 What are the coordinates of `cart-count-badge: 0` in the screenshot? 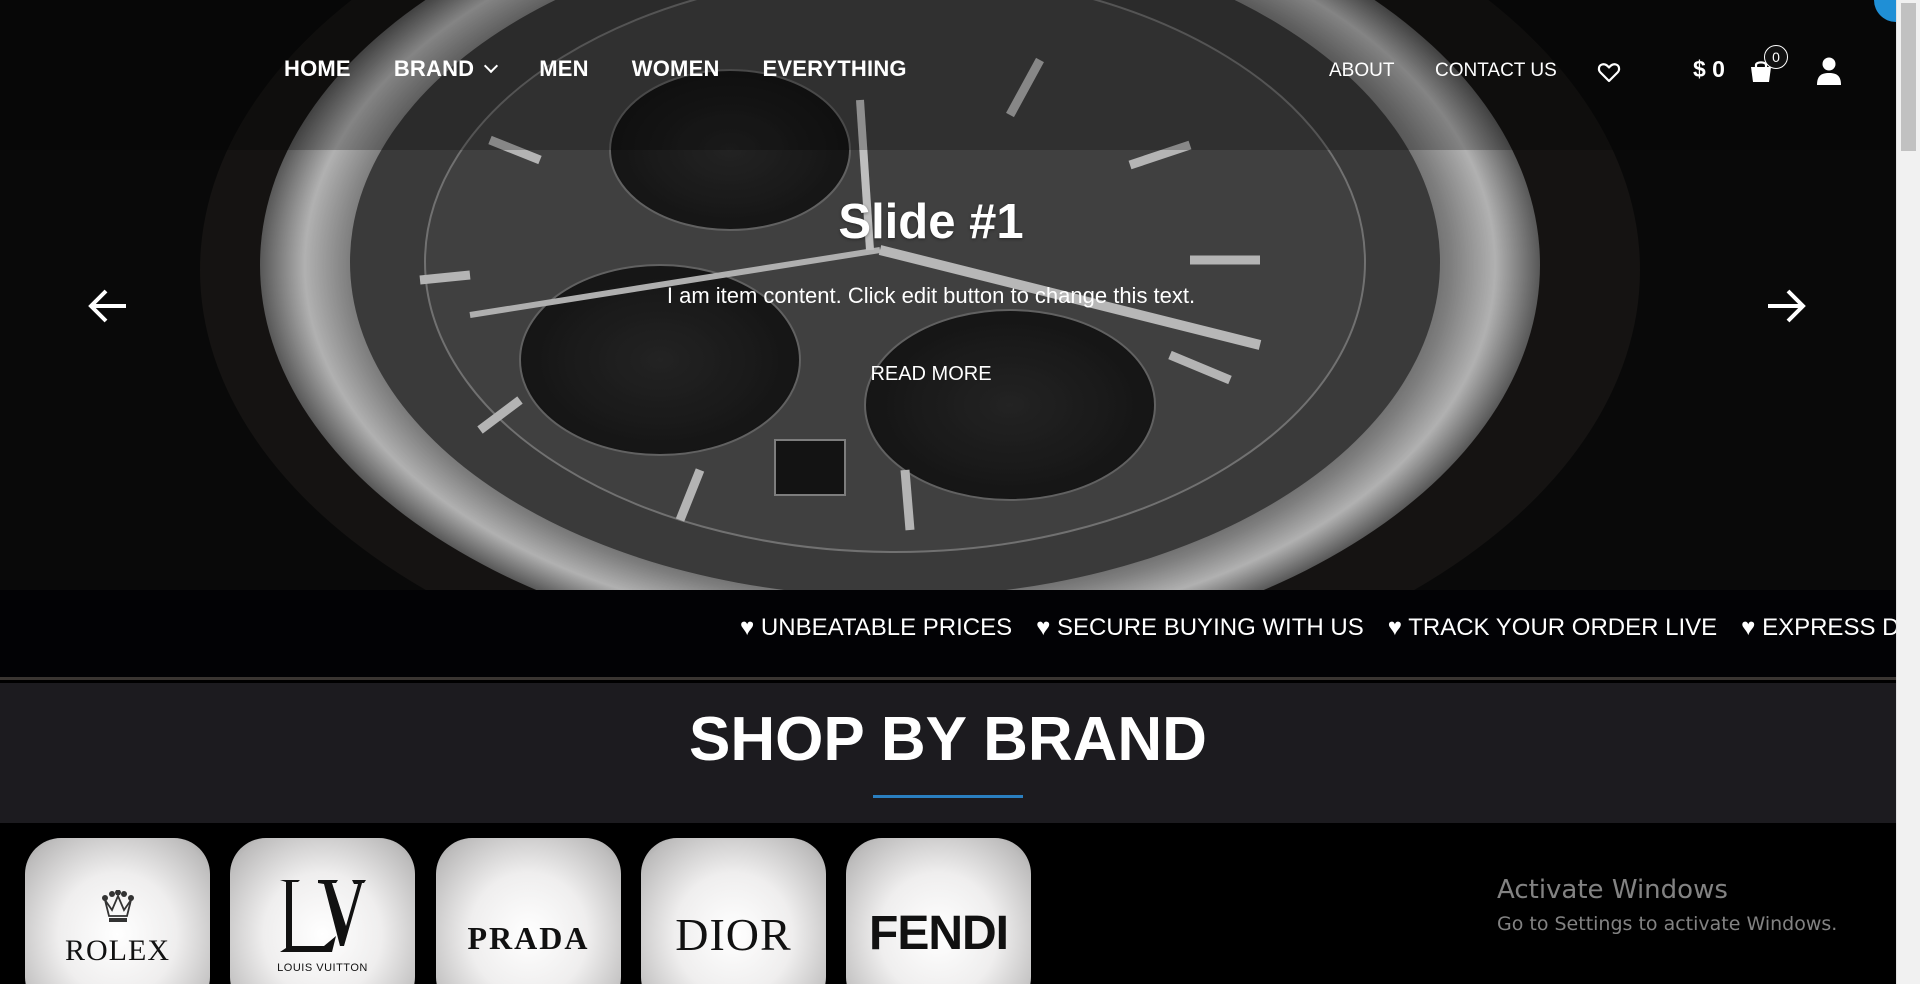 It's located at (1776, 57).